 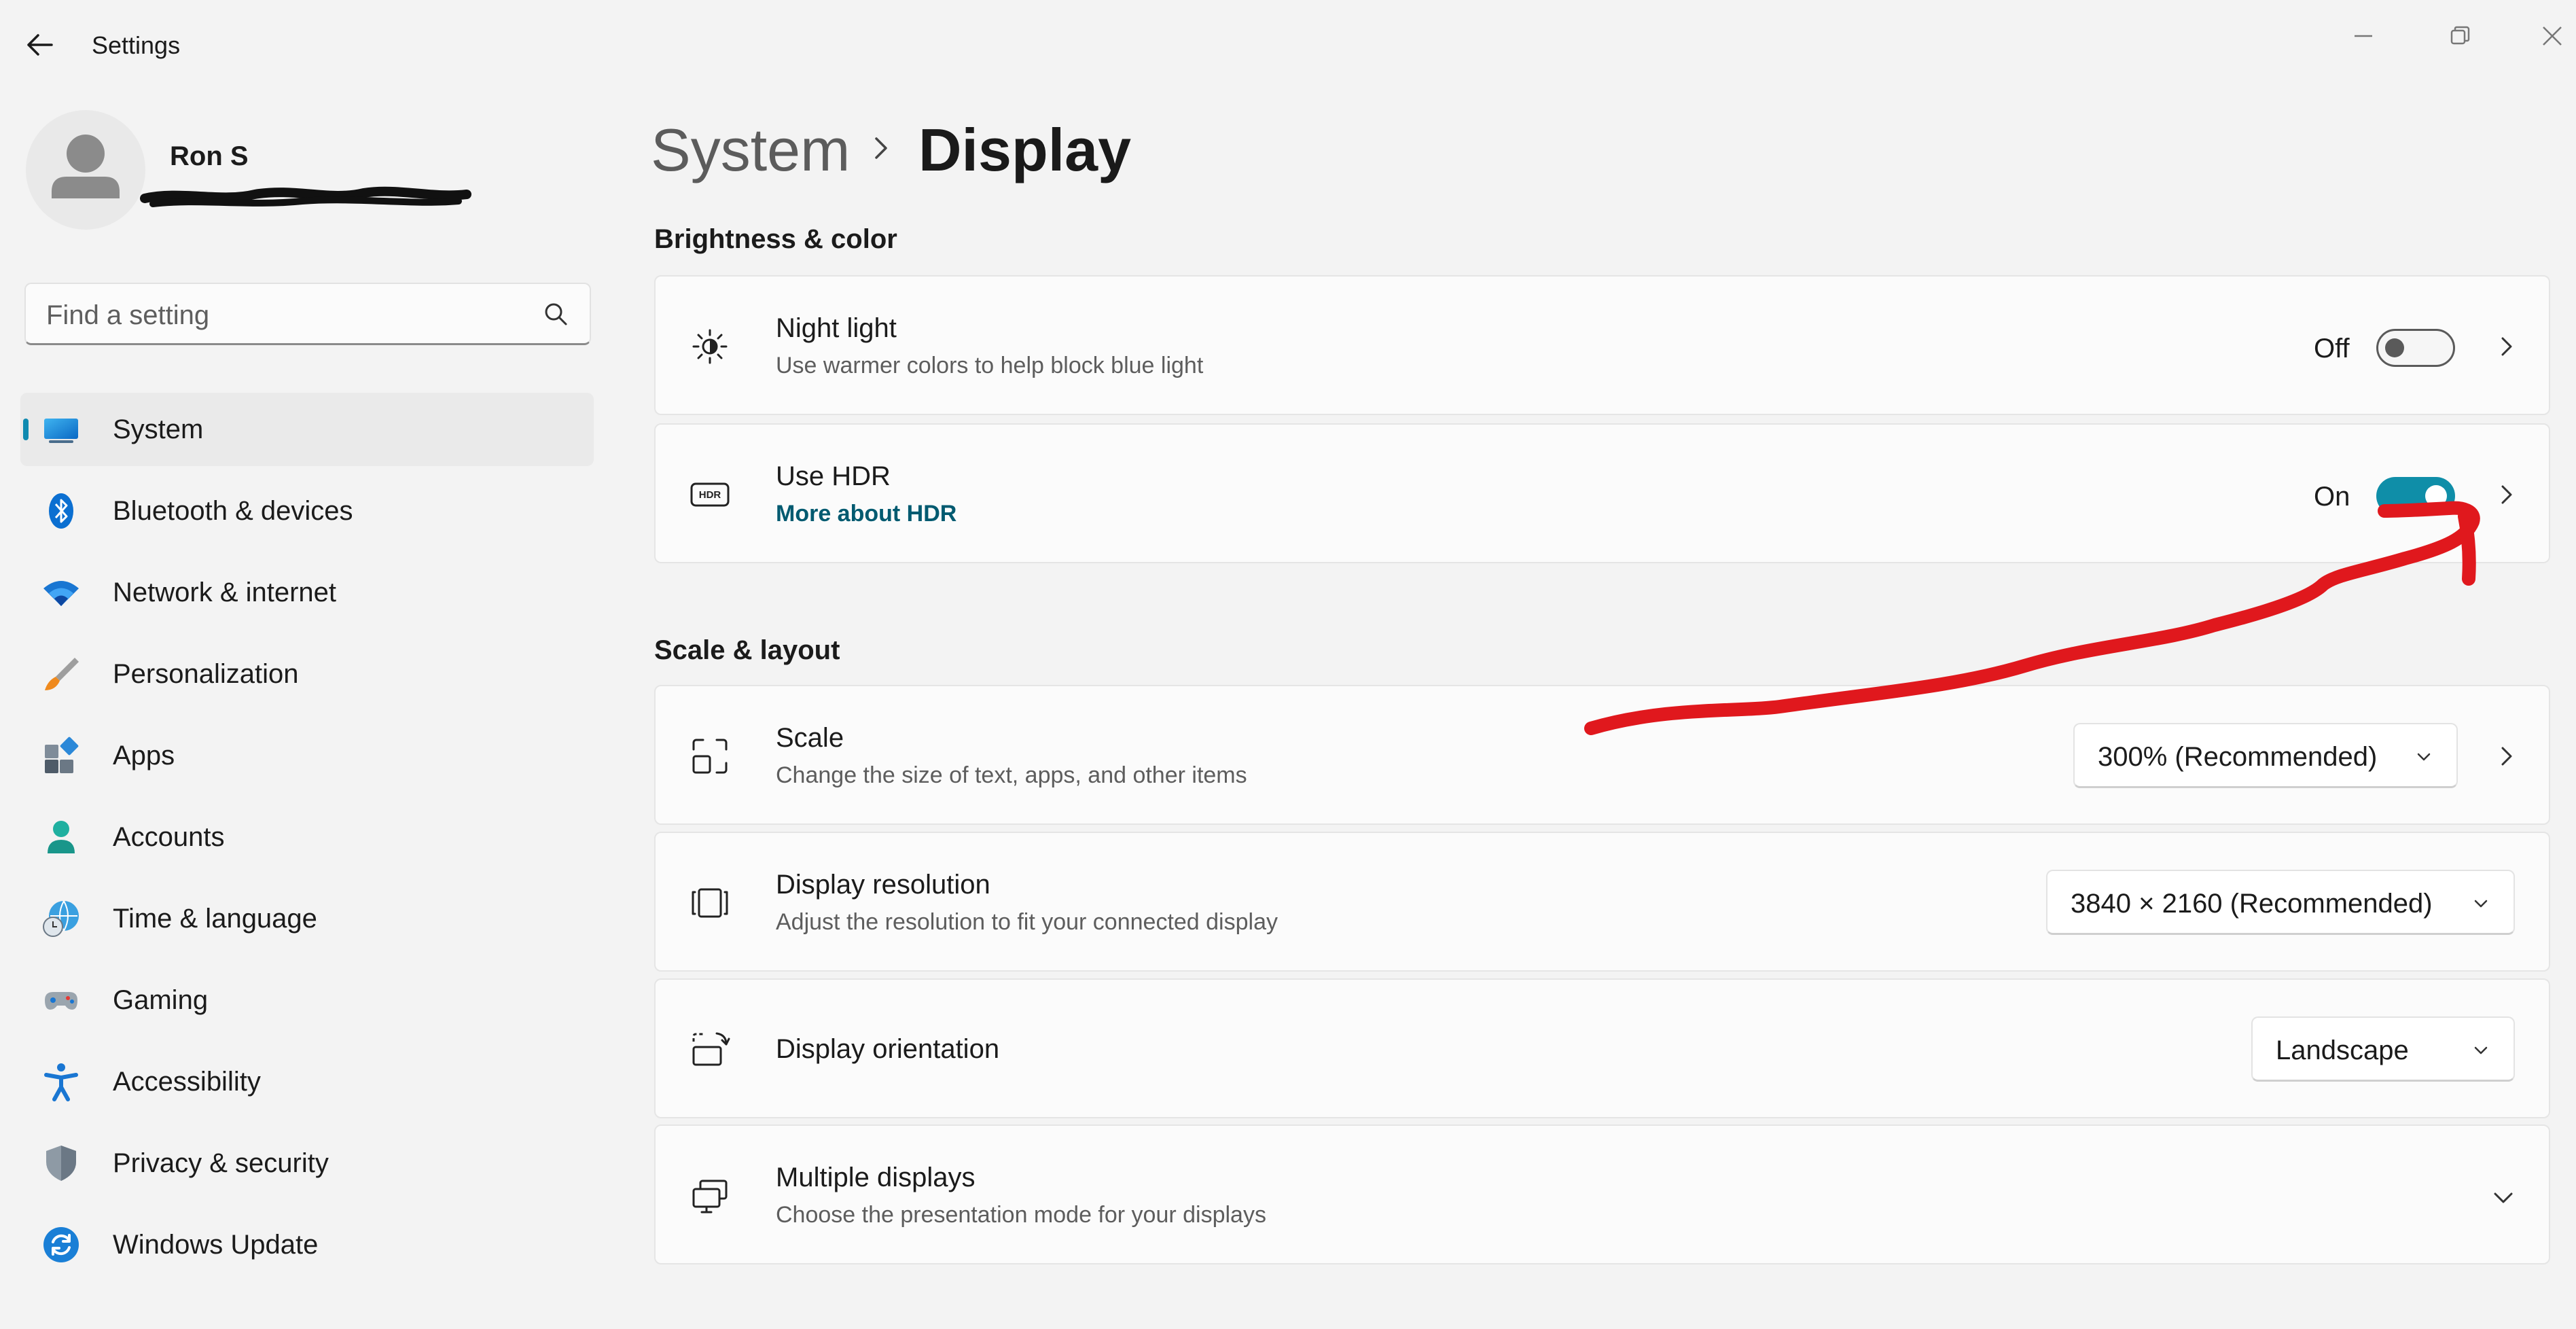 I want to click on sidebar-item-label: Bluetooth & devices, so click(x=233, y=511).